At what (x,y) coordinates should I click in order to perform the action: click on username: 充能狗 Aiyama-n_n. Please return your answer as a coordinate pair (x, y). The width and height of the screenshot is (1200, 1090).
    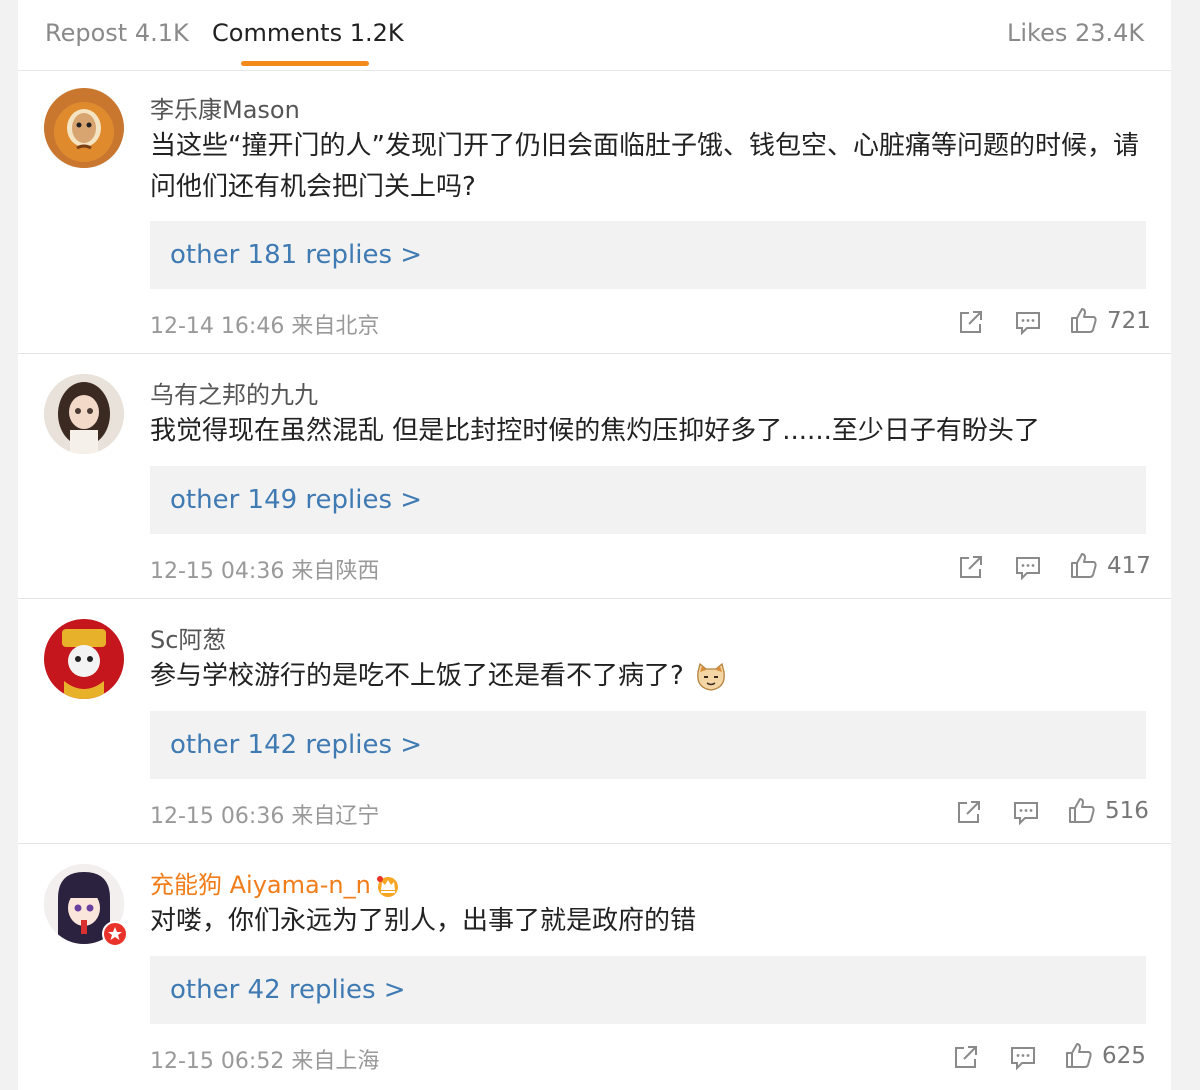
    Looking at the image, I should click on (275, 882).